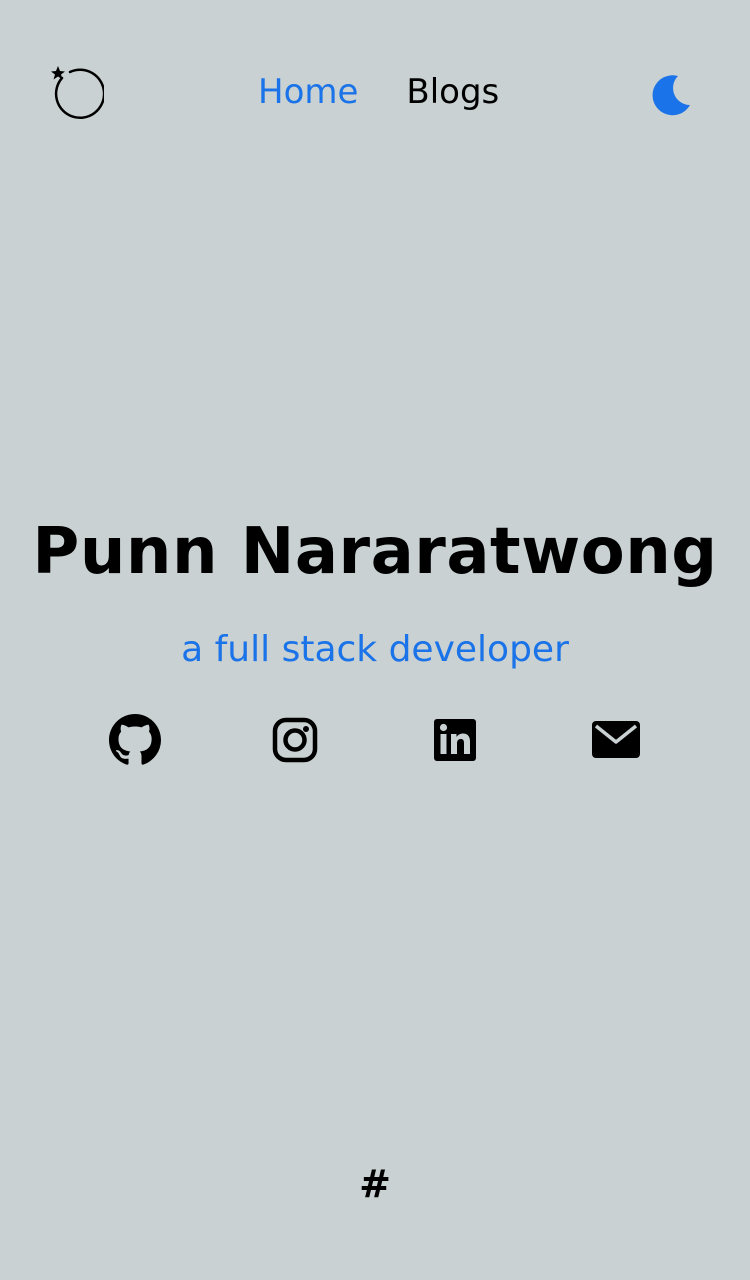 The image size is (750, 1280). Describe the element at coordinates (378, 92) in the screenshot. I see `main-nav: Home Blogs` at that location.